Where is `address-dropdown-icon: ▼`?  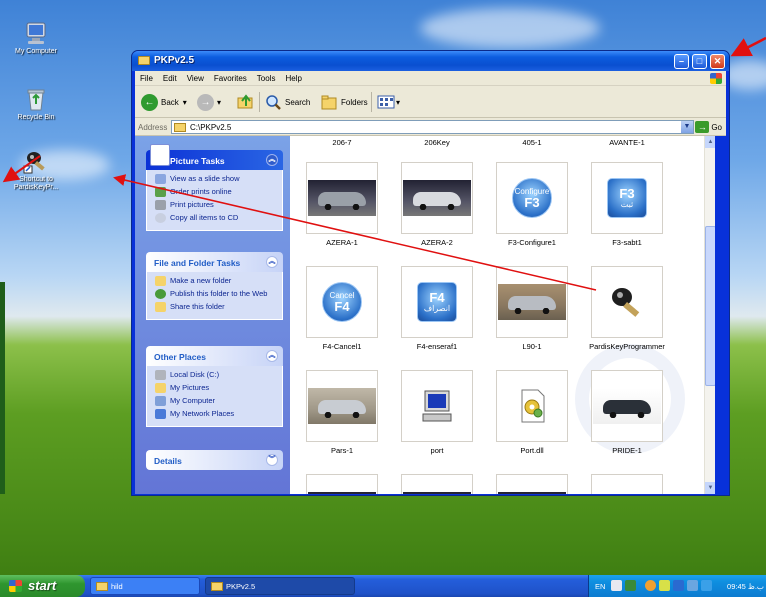
address-dropdown-icon: ▼ is located at coordinates (687, 127).